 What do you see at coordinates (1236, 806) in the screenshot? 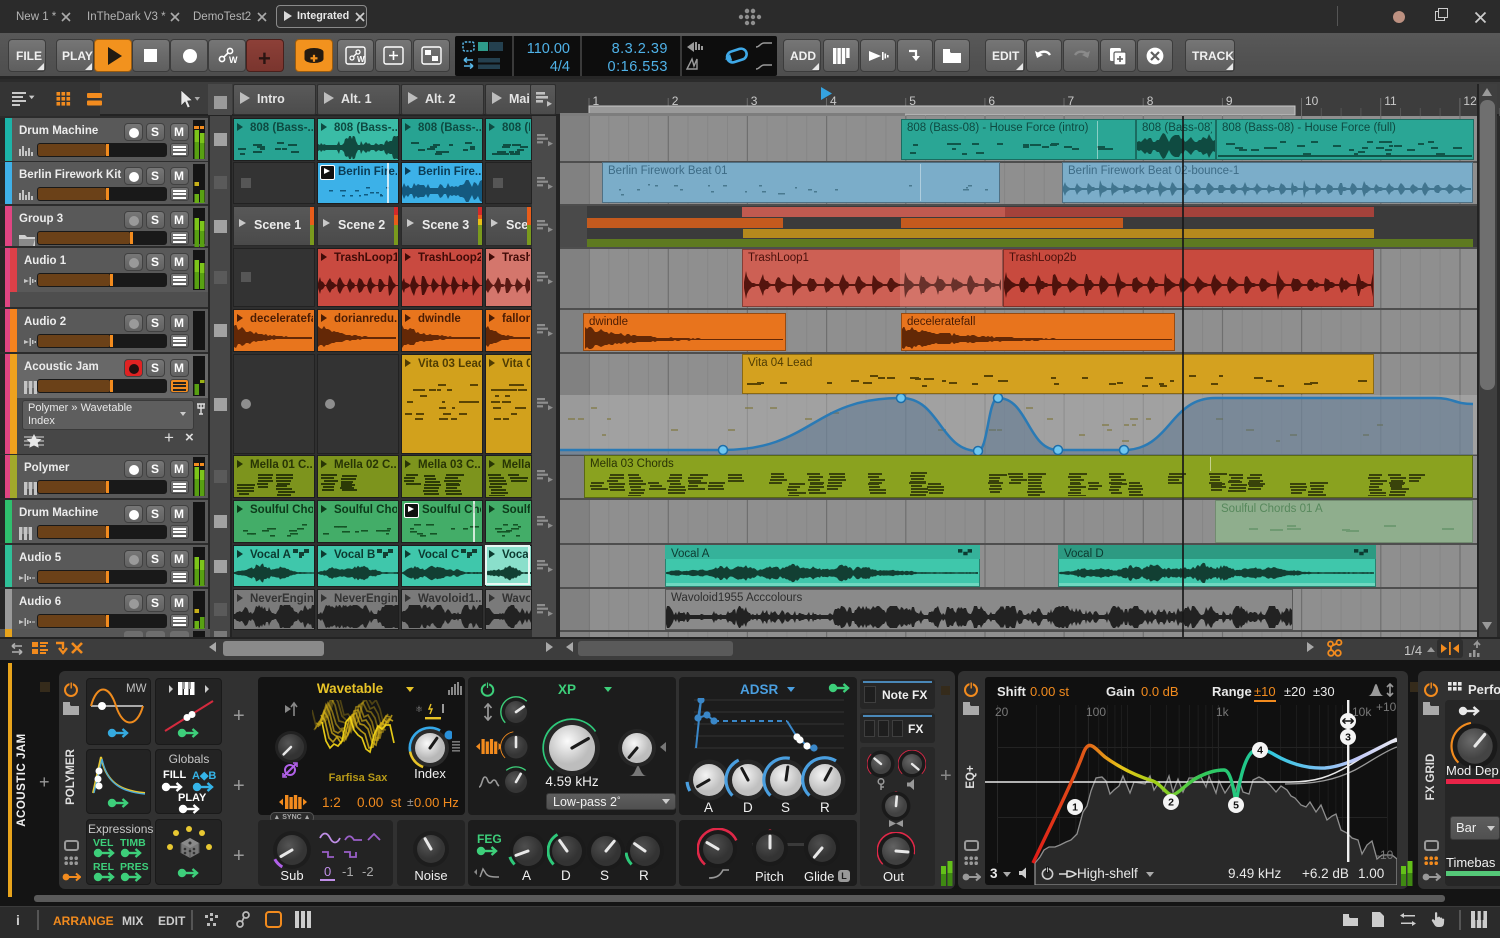
I see `svg-text: 5` at bounding box center [1236, 806].